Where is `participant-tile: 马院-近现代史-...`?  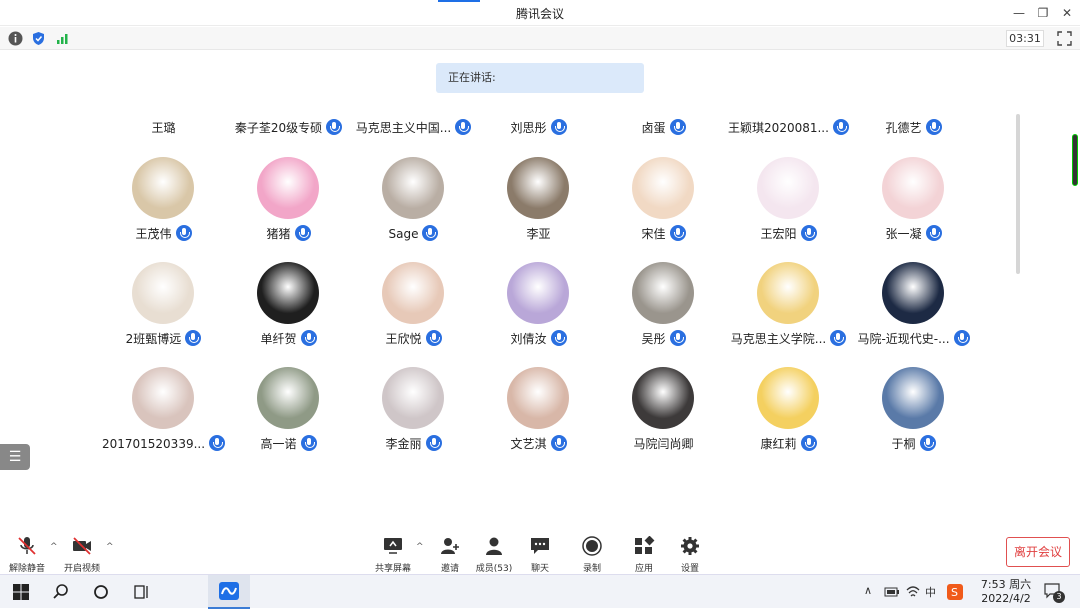
participant-tile: 马院-近现代史-... is located at coordinates (913, 312).